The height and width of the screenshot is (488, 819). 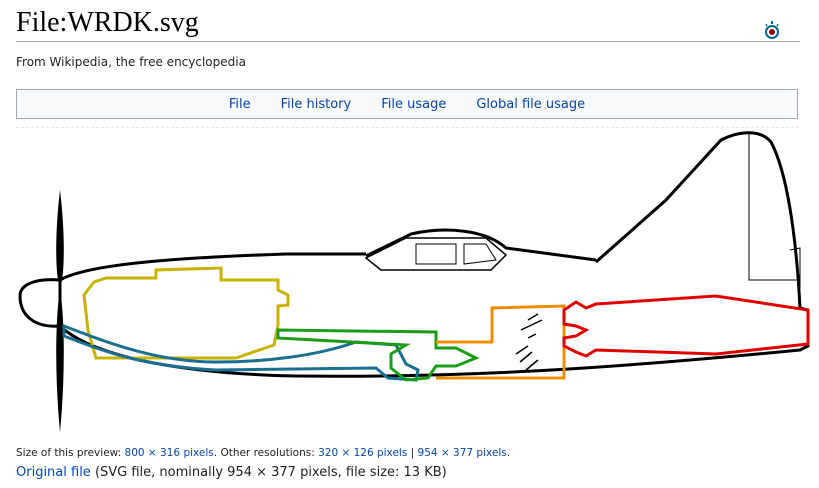 What do you see at coordinates (240, 104) in the screenshot?
I see `tab-file: File` at bounding box center [240, 104].